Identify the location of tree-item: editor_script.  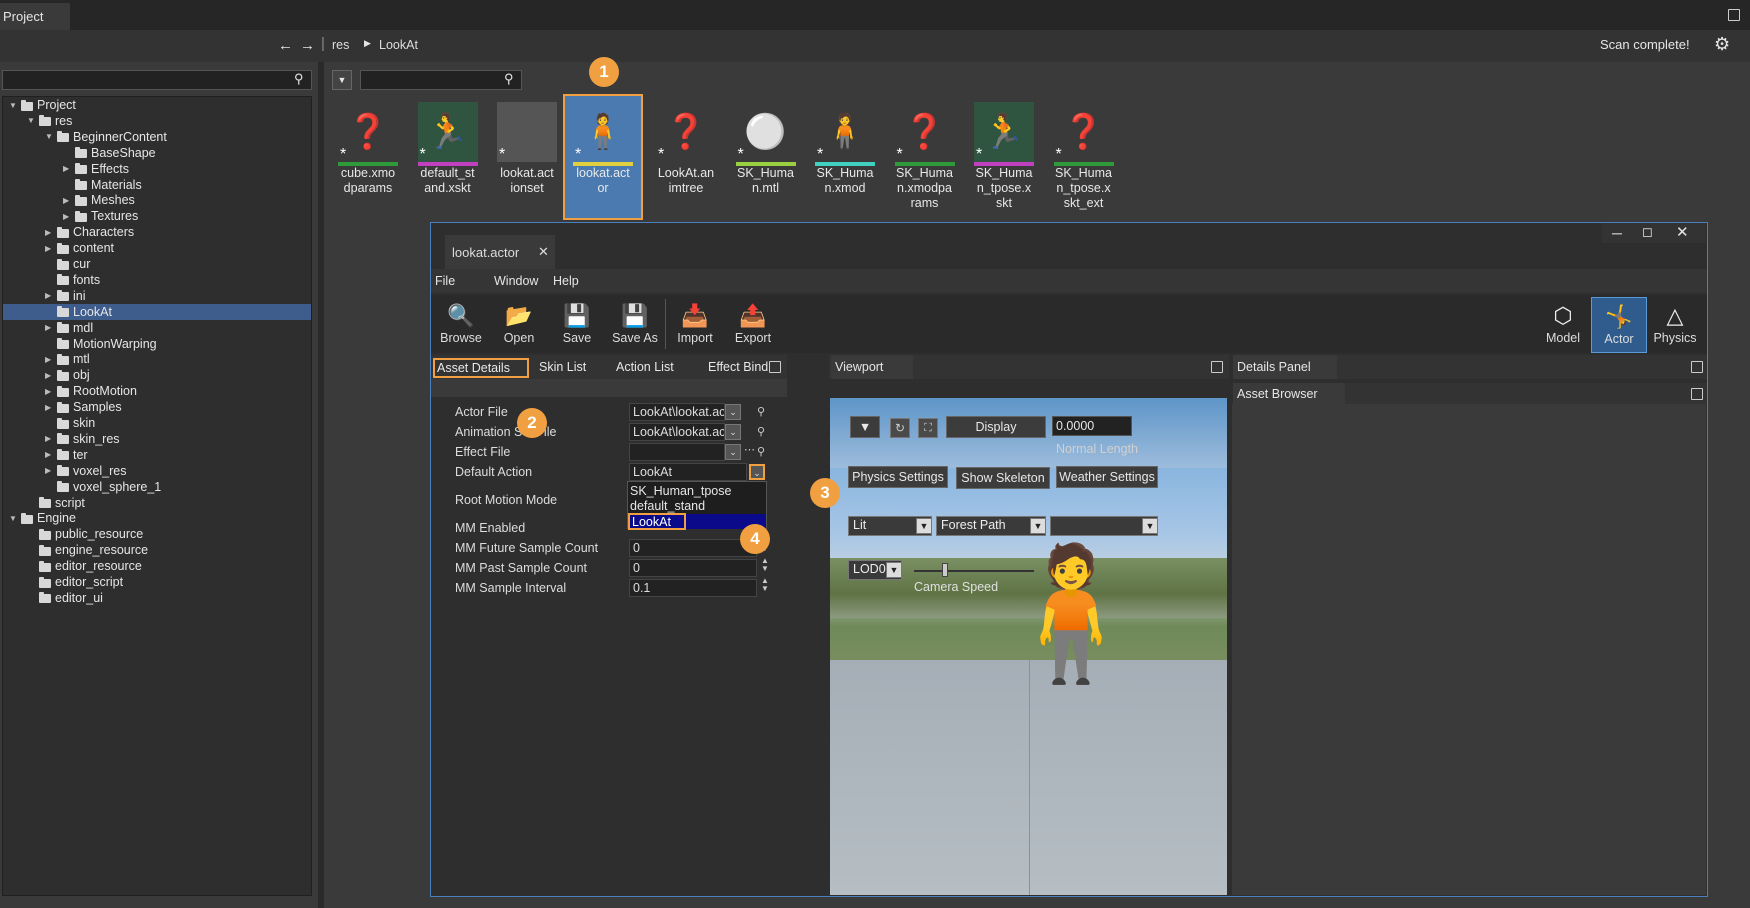
(157, 582).